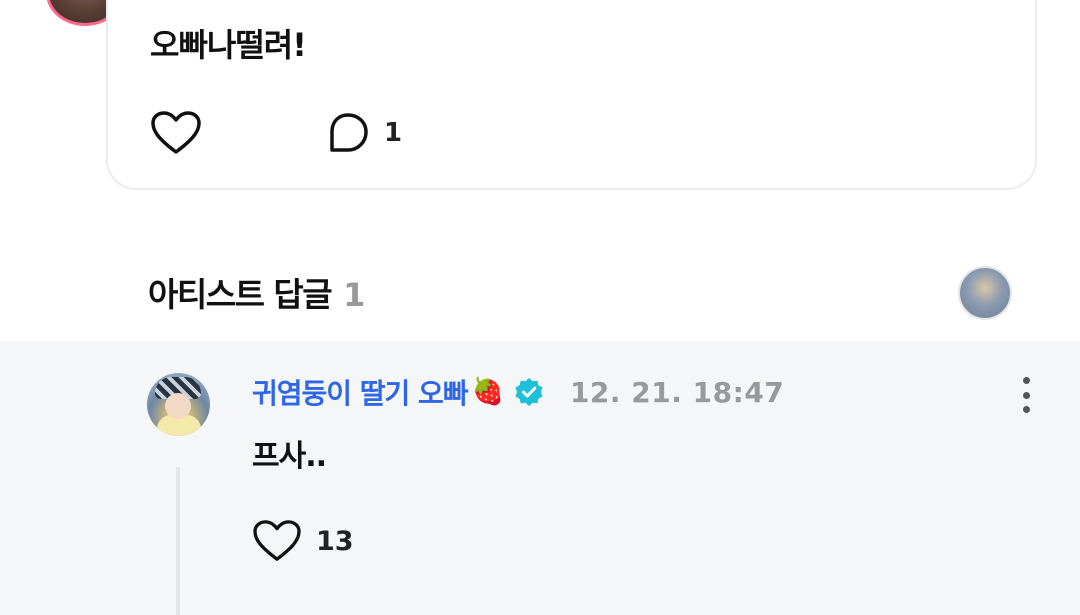 Image resolution: width=1080 pixels, height=615 pixels. What do you see at coordinates (487, 392) in the screenshot?
I see `strawberry-emoji: 🍓` at bounding box center [487, 392].